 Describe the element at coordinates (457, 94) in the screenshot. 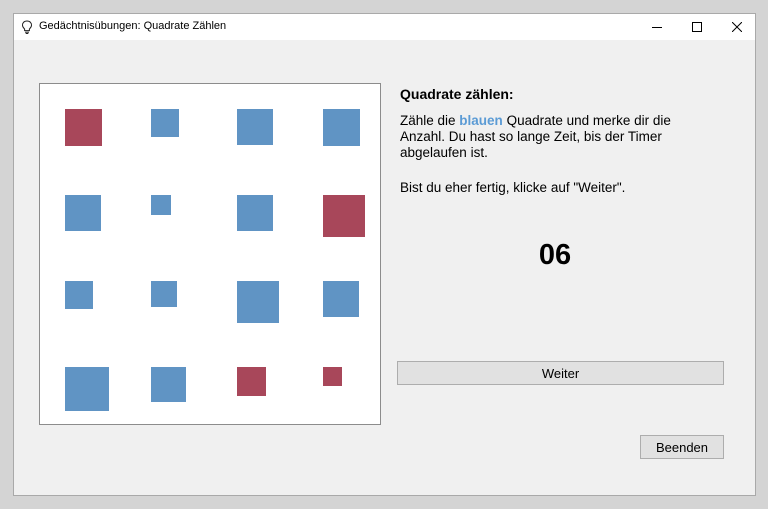

I see `exercise-heading: Quadrate zählen:` at that location.